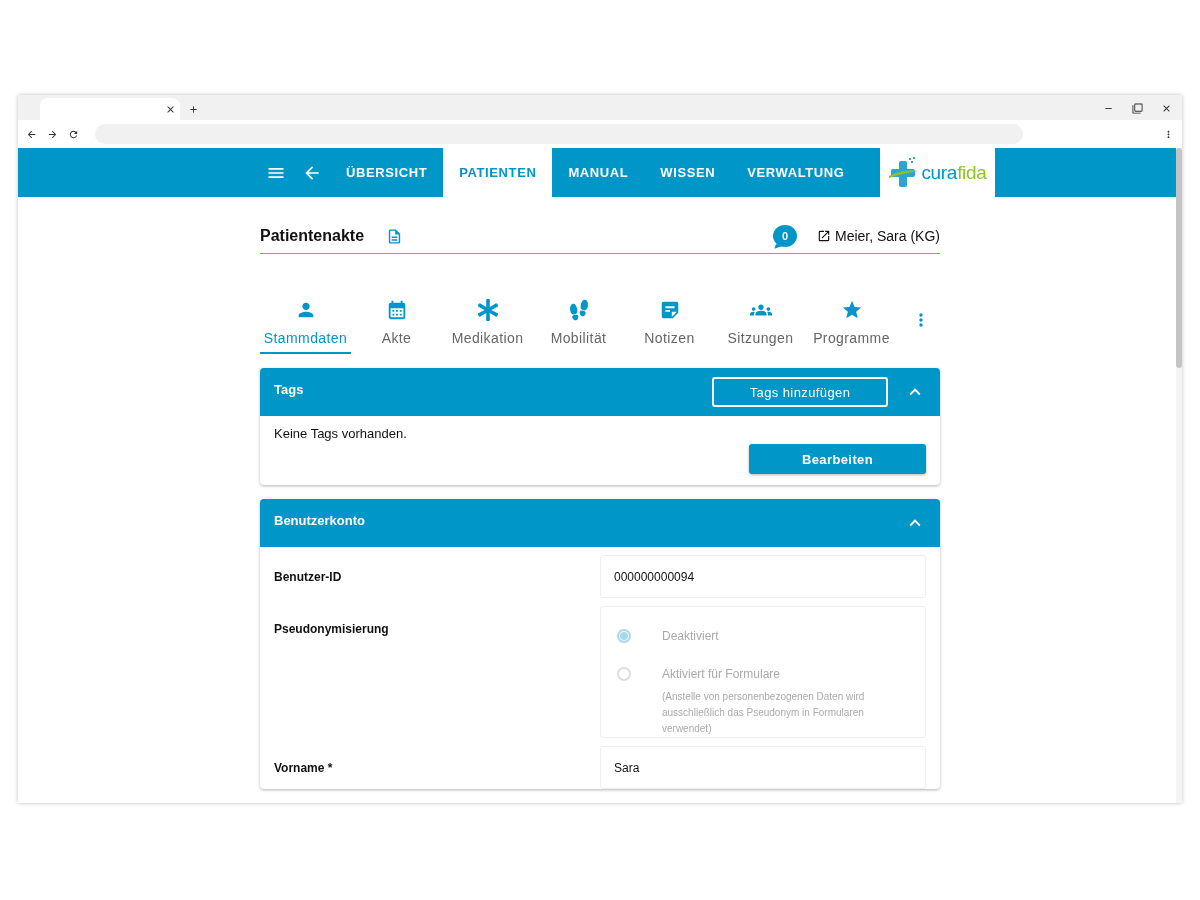 The width and height of the screenshot is (1200, 900). I want to click on page-title: Patientenakte, so click(312, 236).